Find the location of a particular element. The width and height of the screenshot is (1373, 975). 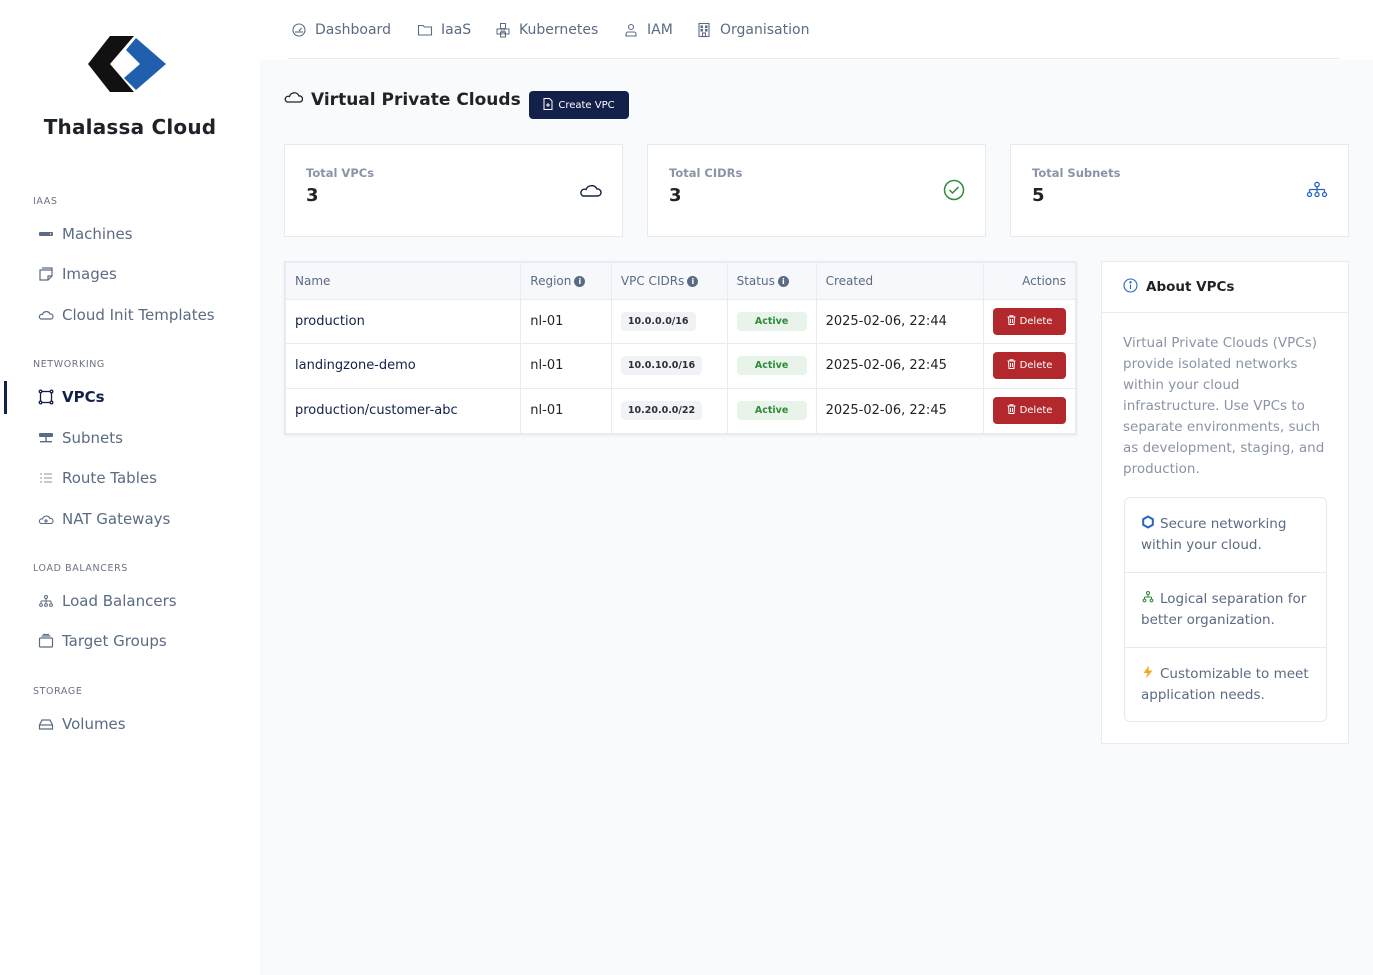

tab-iam: IAM is located at coordinates (648, 30).